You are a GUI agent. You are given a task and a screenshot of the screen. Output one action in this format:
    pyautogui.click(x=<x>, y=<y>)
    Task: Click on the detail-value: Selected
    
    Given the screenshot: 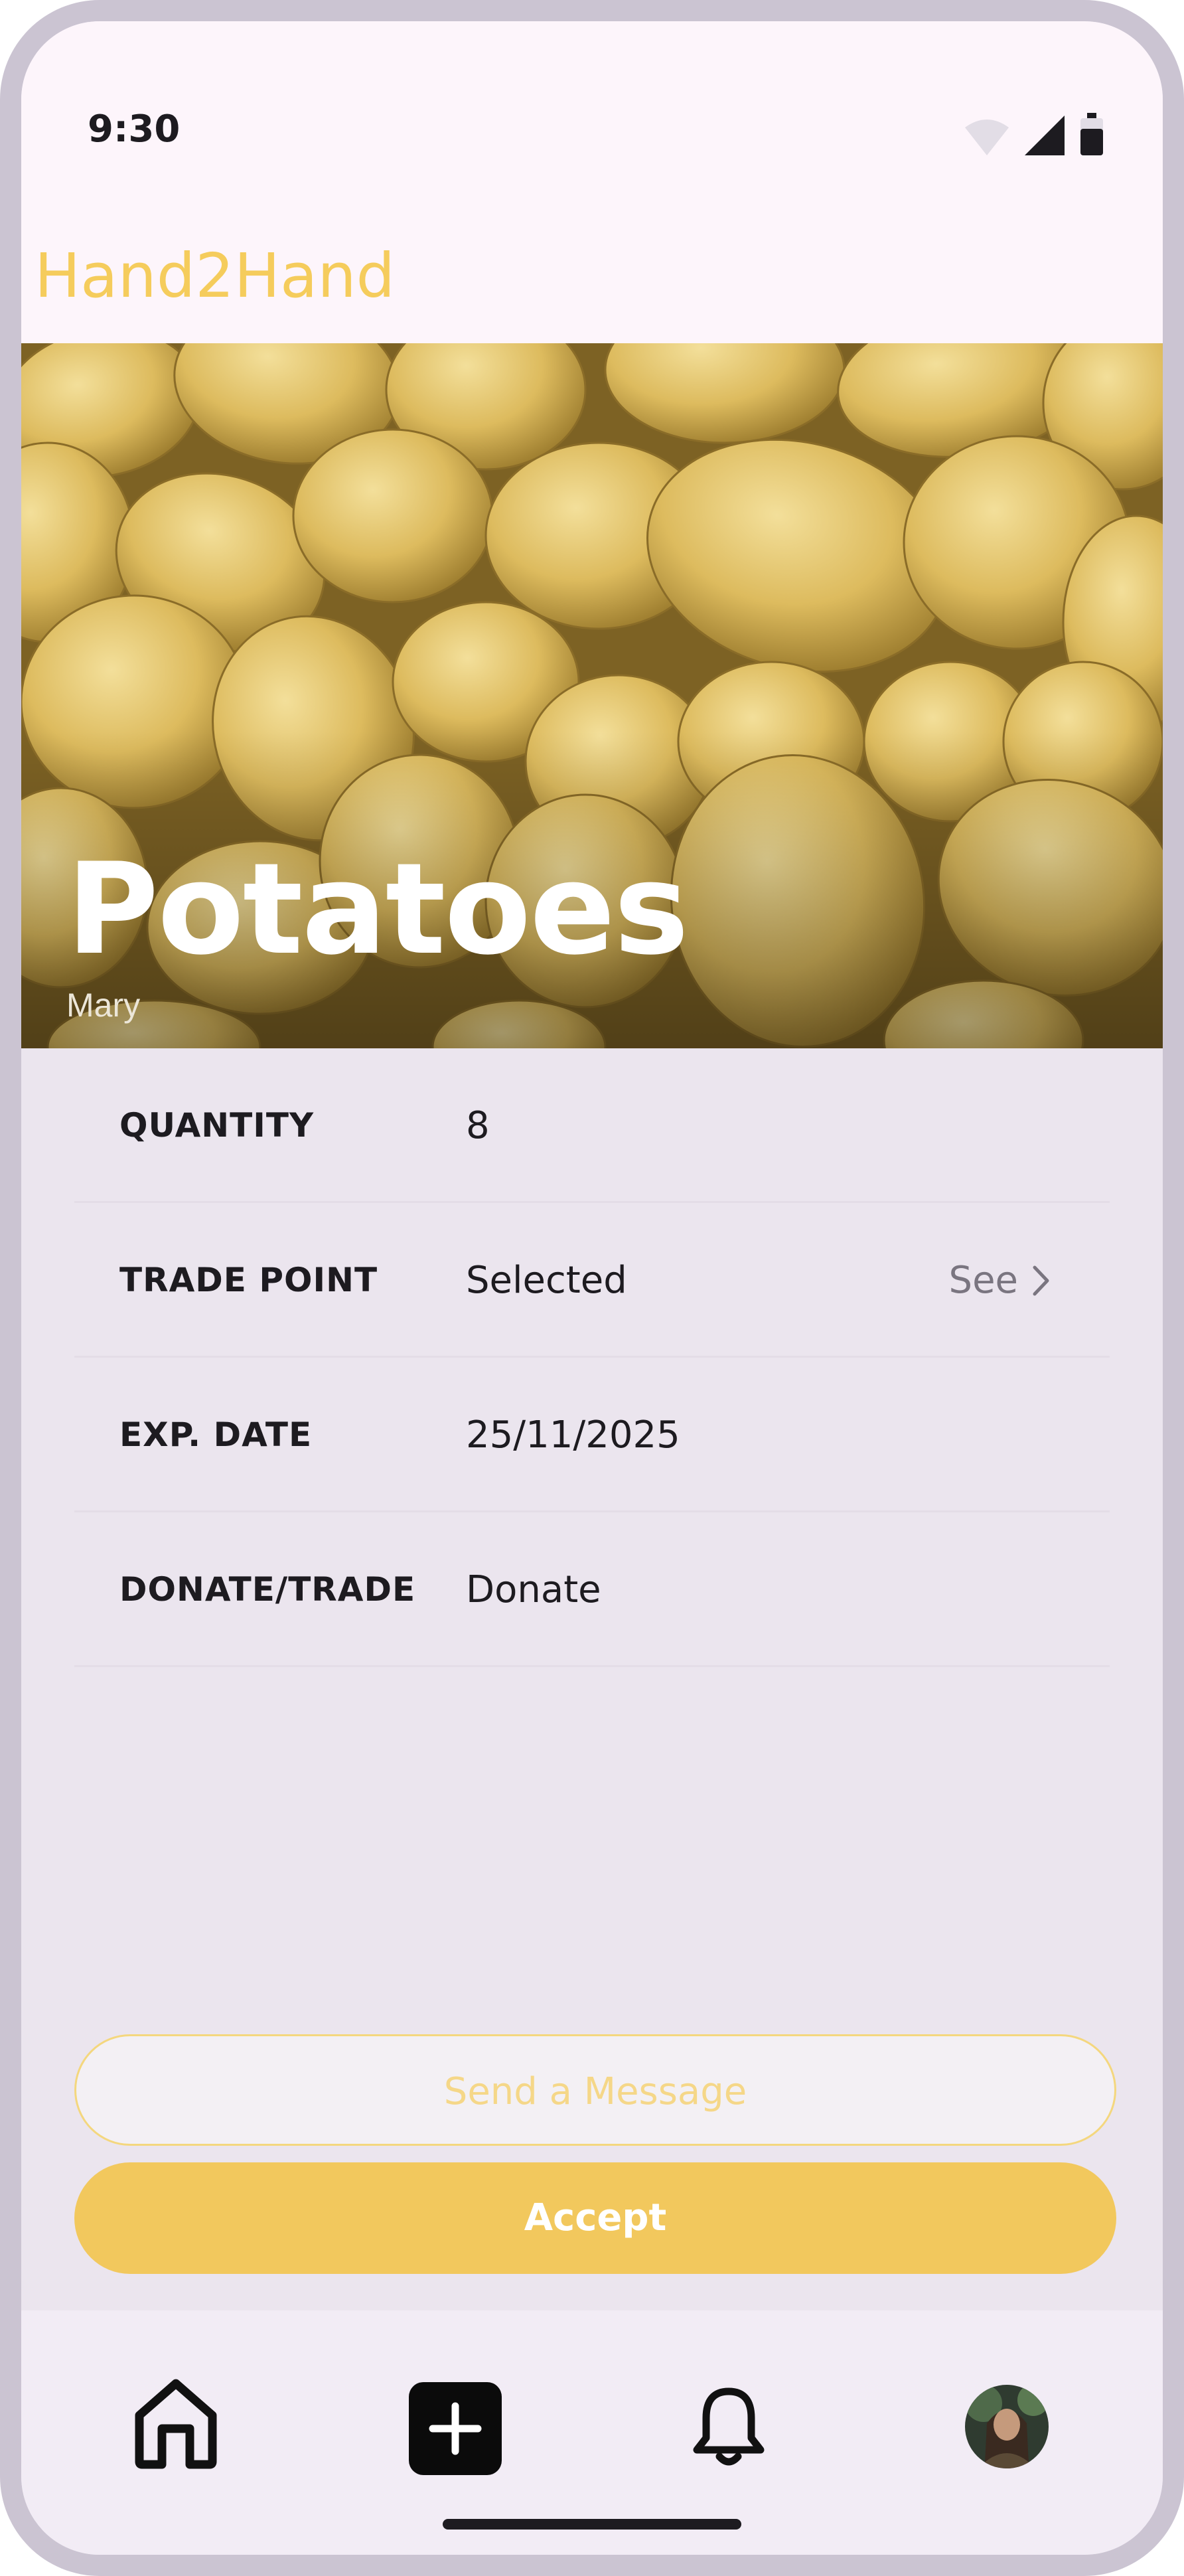 What is the action you would take?
    pyautogui.click(x=546, y=1280)
    